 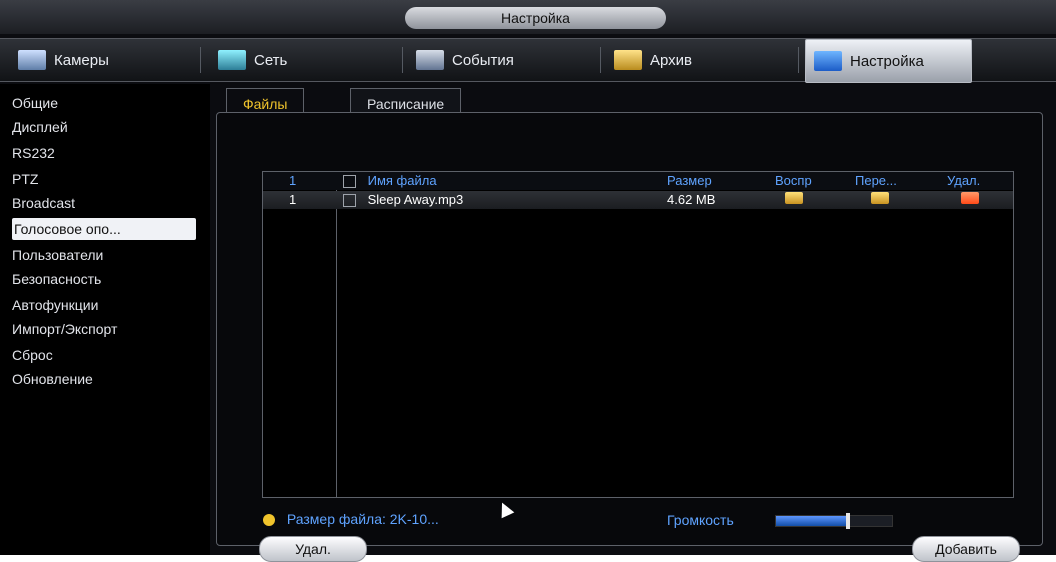 I want to click on tab-cameras-label: Камеры, so click(x=81, y=60).